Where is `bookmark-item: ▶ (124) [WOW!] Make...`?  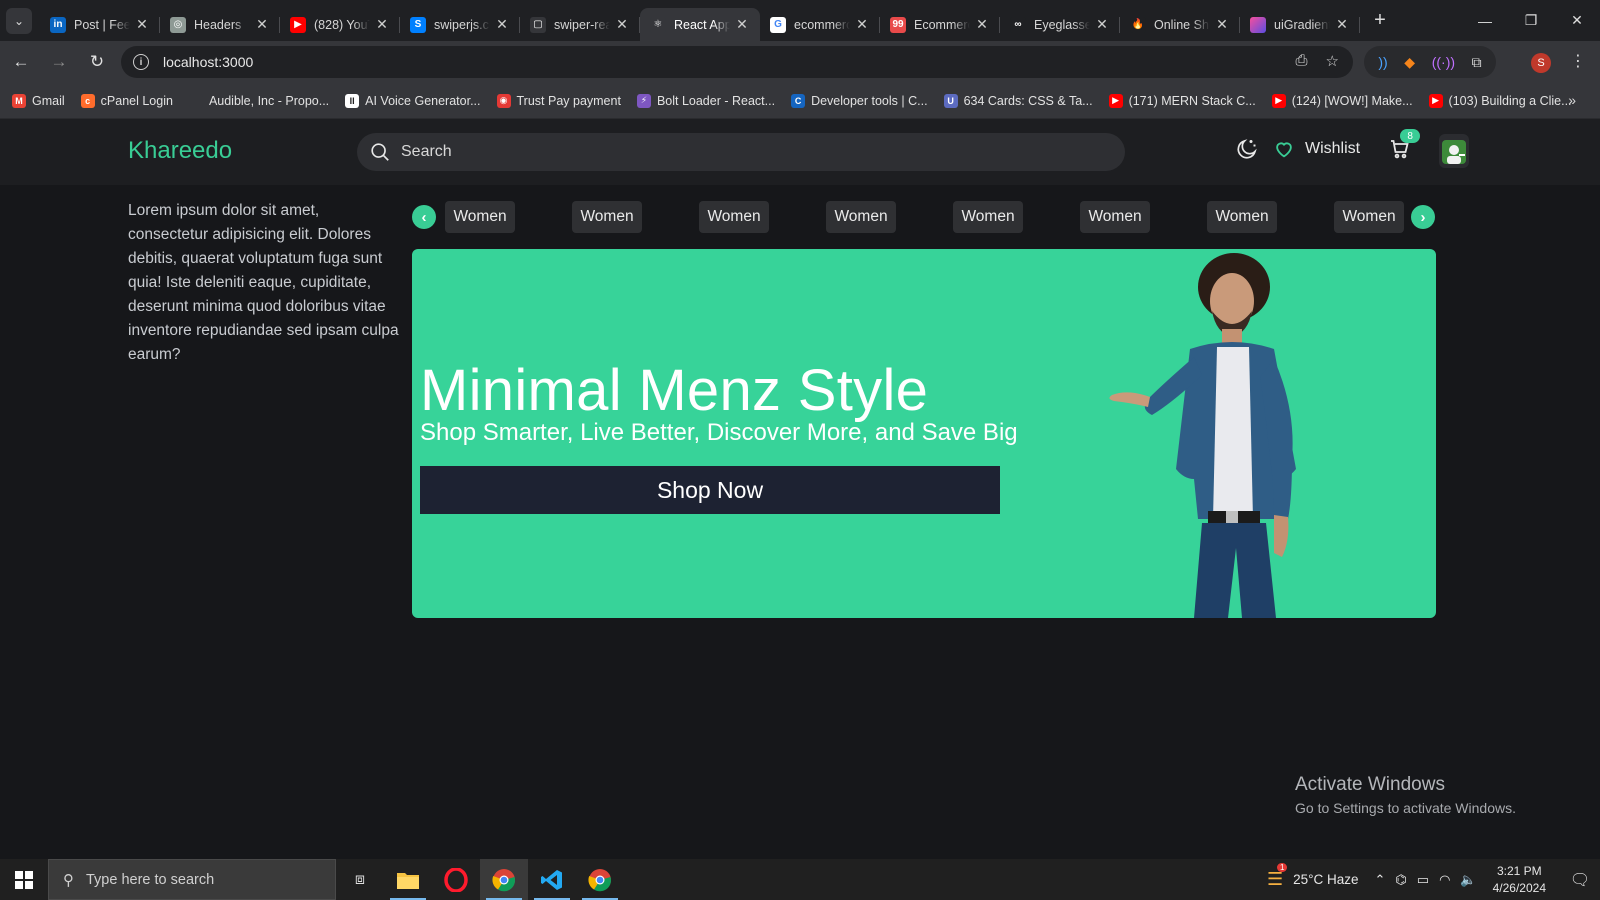 bookmark-item: ▶ (124) [WOW!] Make... is located at coordinates (1342, 100).